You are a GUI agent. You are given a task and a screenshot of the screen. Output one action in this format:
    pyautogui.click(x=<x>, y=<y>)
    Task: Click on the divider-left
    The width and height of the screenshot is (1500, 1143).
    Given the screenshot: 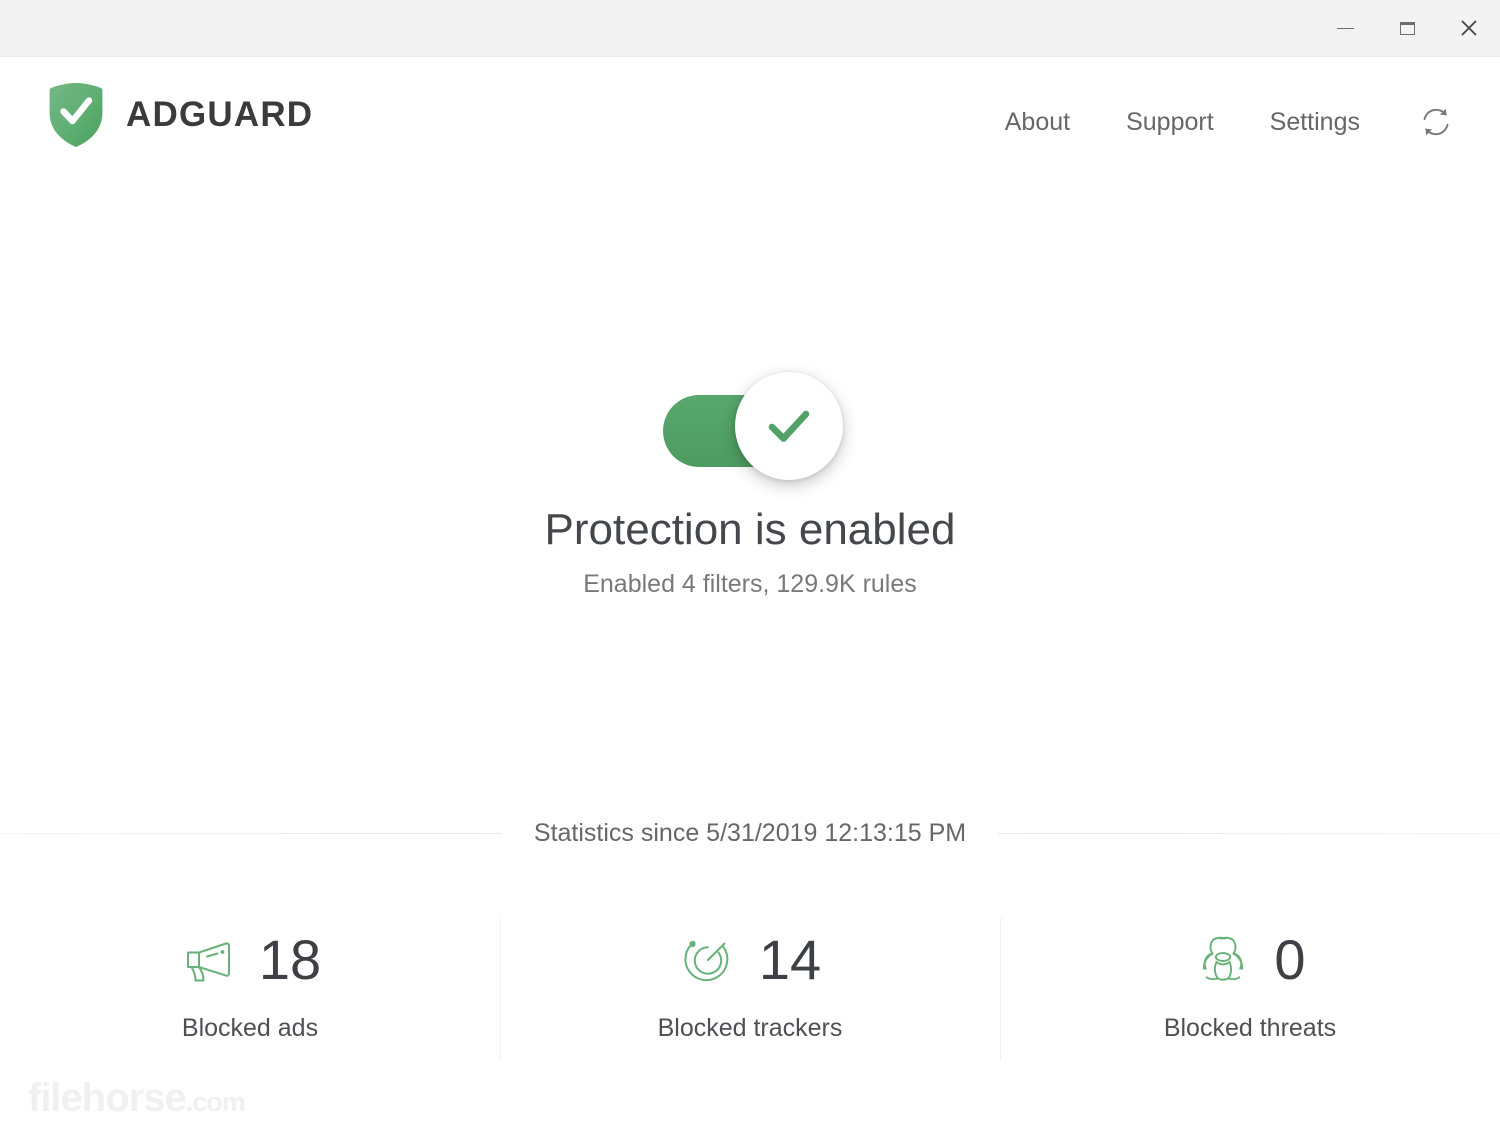 What is the action you would take?
    pyautogui.click(x=251, y=833)
    